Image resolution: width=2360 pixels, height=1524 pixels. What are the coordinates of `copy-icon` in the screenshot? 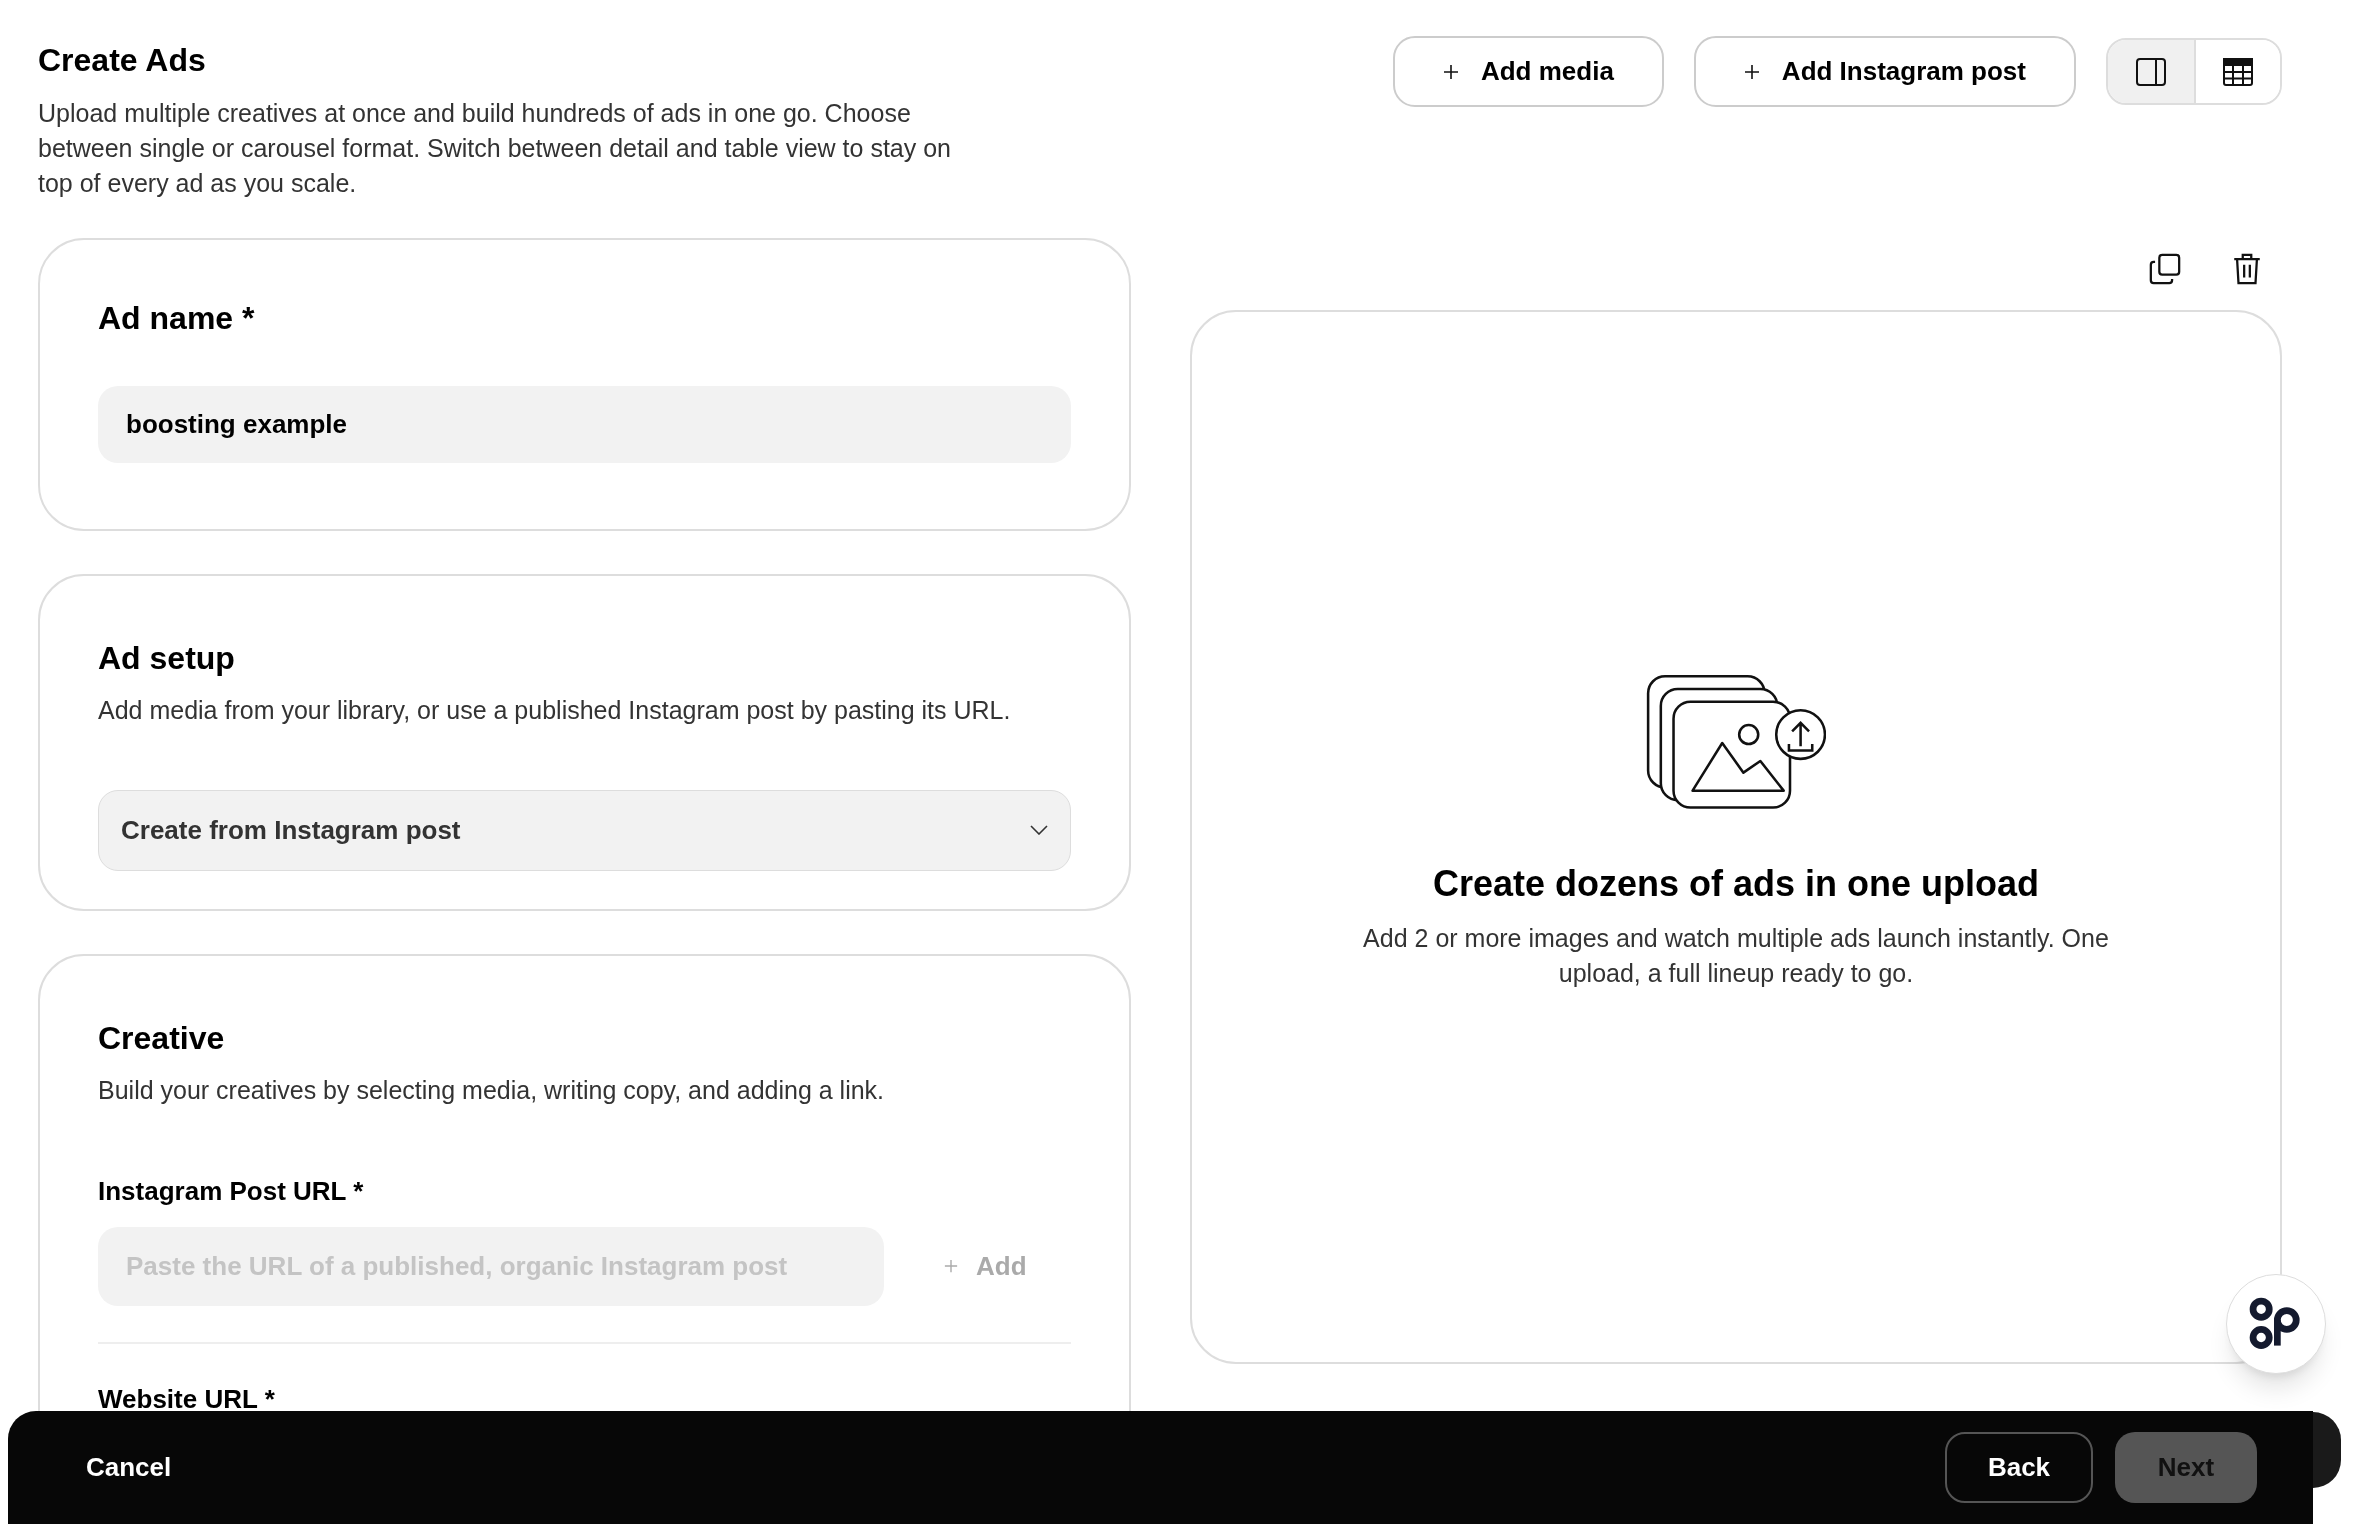 It's located at (2165, 269).